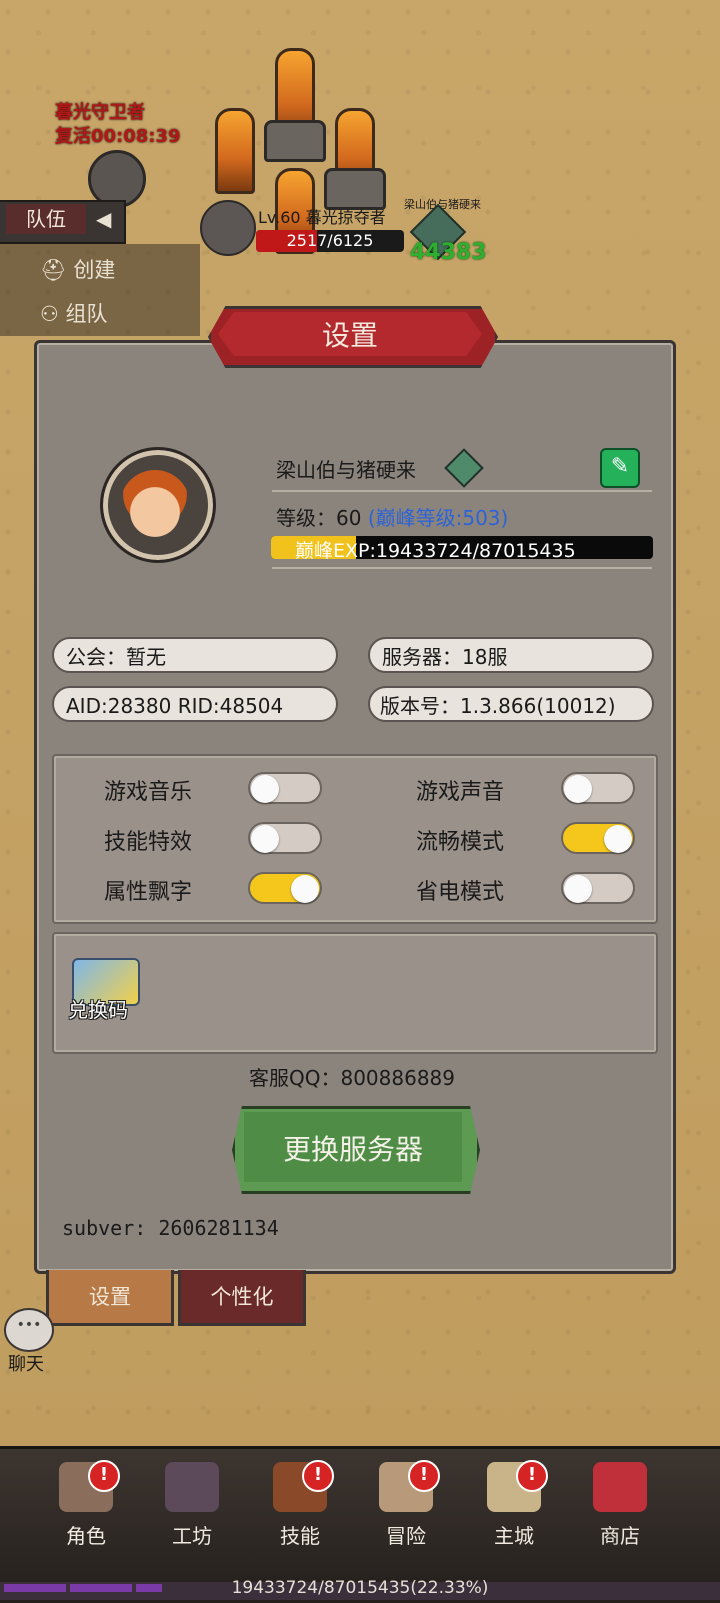 The height and width of the screenshot is (1603, 720). What do you see at coordinates (170, 1228) in the screenshot?
I see `subversion-text: subver: 2606281134` at bounding box center [170, 1228].